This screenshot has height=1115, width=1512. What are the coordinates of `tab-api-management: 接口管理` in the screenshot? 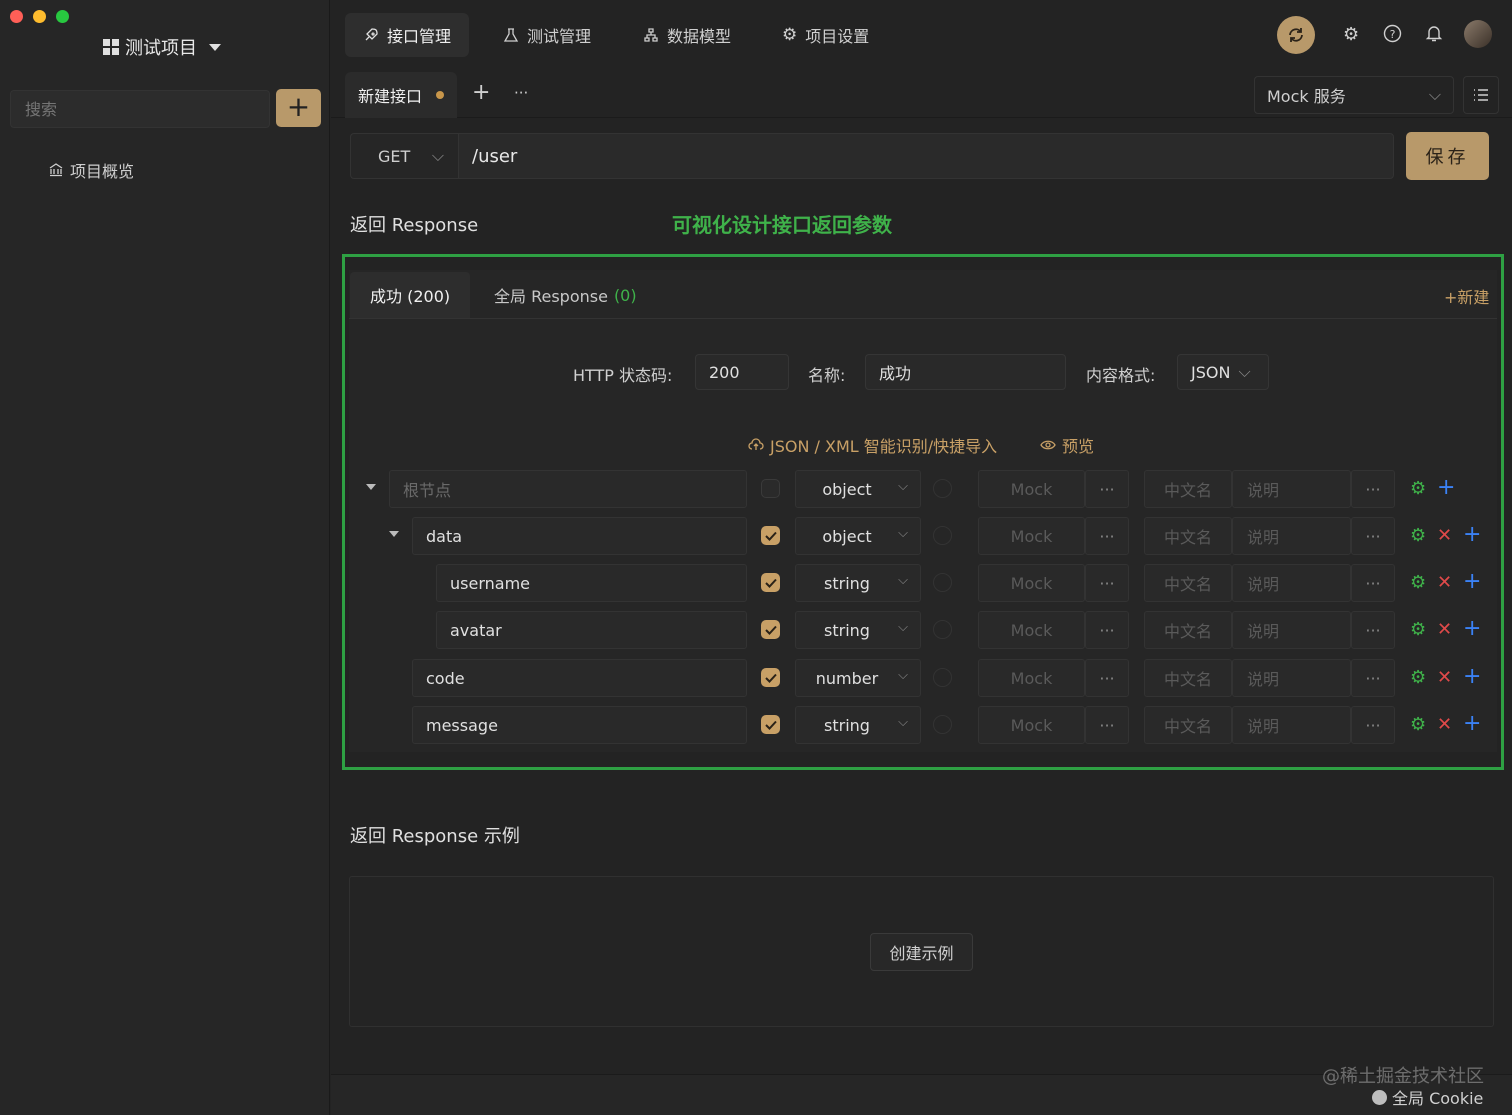 It's located at (407, 35).